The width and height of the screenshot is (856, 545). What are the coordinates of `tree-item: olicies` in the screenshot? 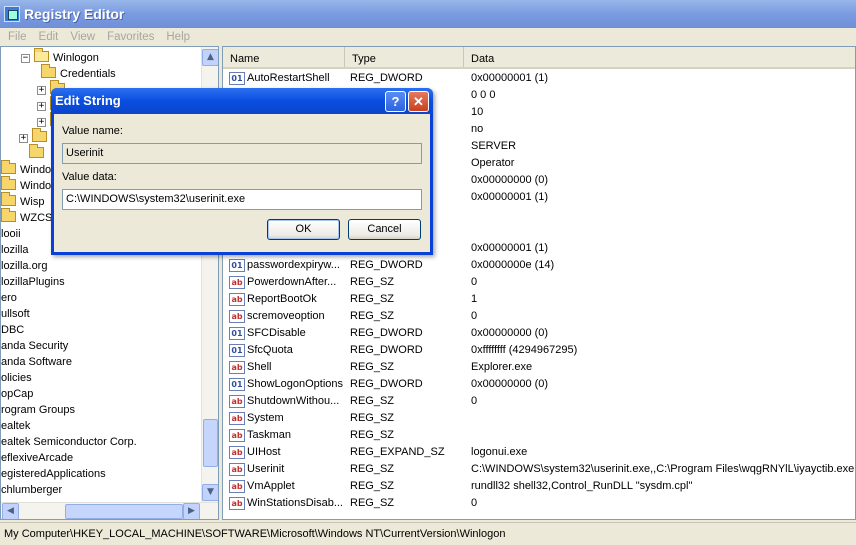 It's located at (16, 378).